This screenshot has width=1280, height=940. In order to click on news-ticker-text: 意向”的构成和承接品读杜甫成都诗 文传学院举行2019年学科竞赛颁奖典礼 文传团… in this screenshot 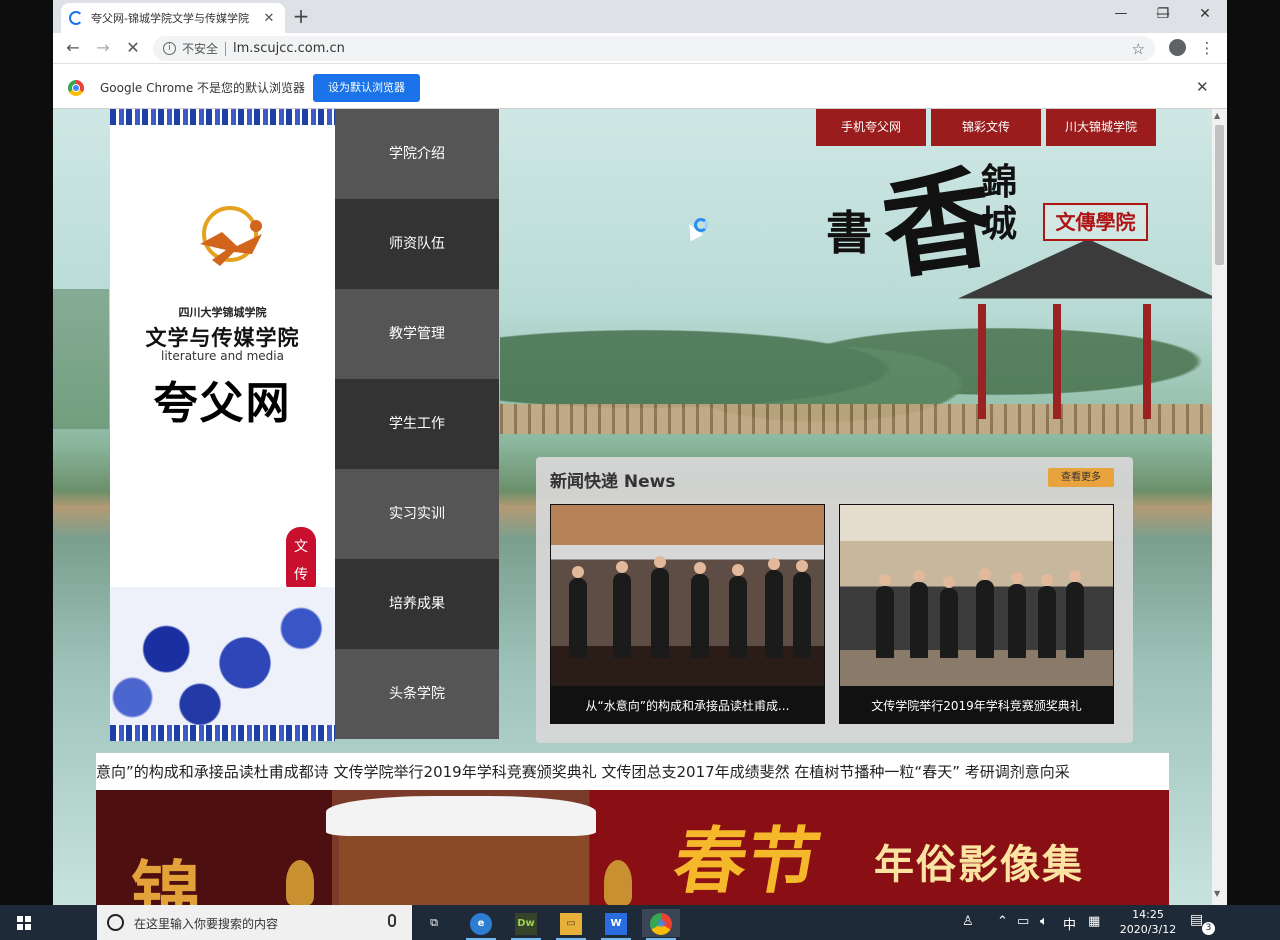, I will do `click(583, 771)`.